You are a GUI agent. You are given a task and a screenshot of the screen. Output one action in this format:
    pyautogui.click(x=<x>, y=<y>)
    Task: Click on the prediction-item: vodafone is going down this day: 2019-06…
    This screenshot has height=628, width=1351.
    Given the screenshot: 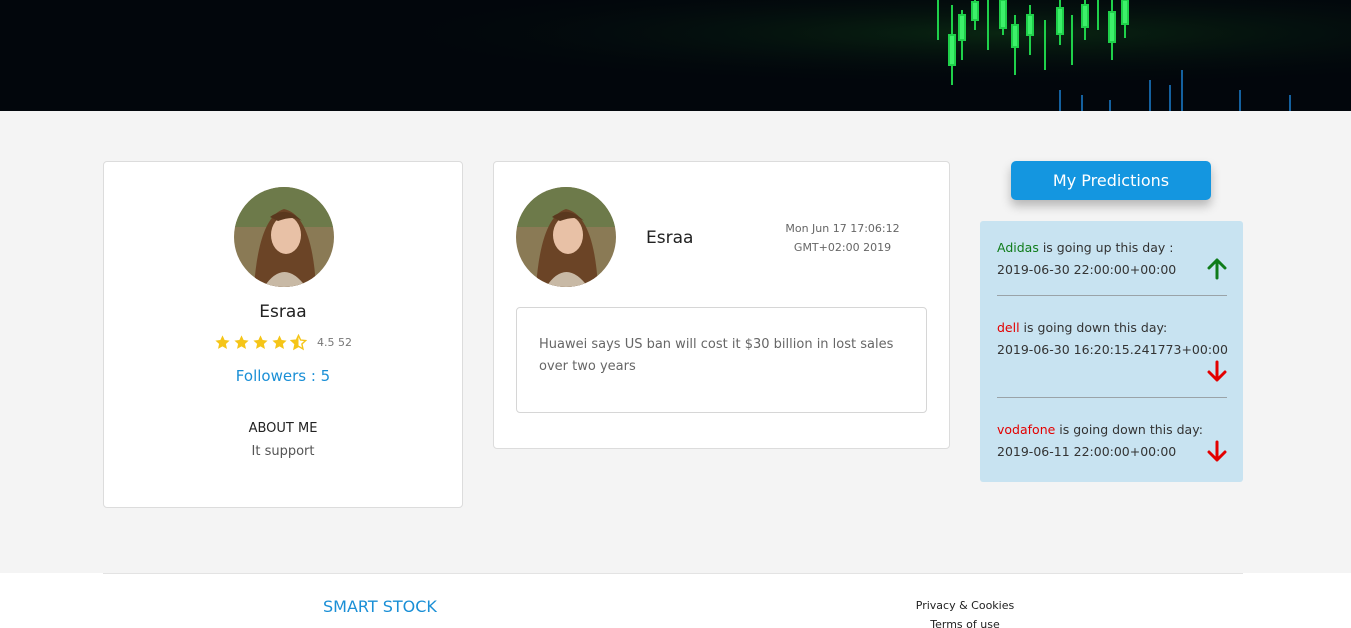 What is the action you would take?
    pyautogui.click(x=1112, y=441)
    